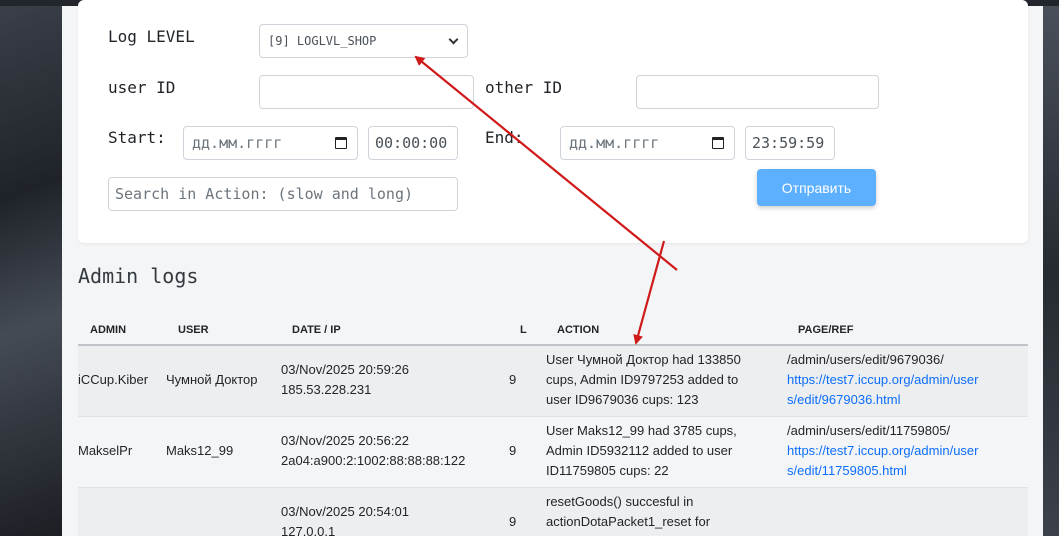 The image size is (1059, 536). I want to click on log-level-select: [9] LOGLVL_SHOP, so click(363, 41).